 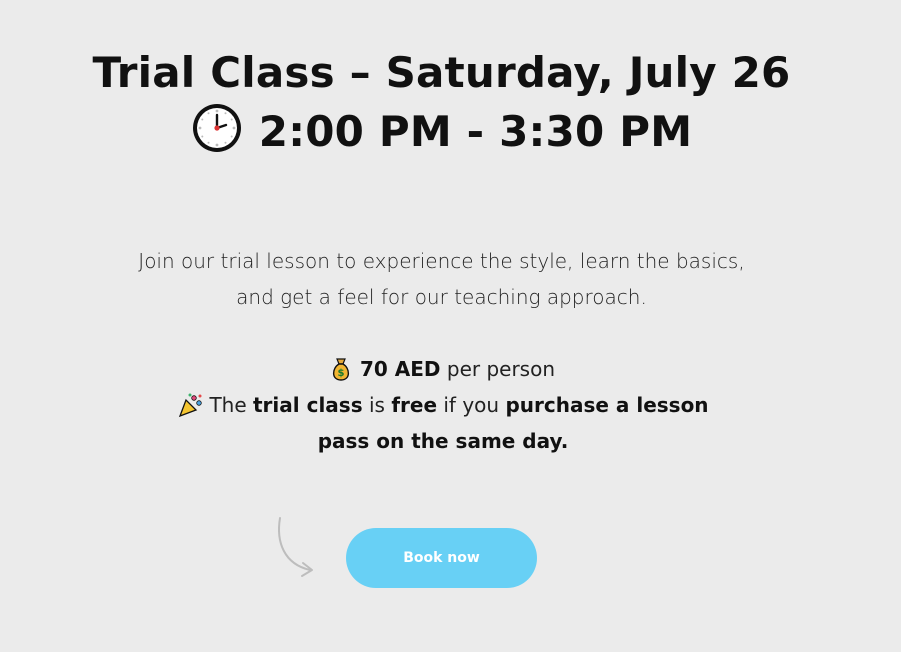 I want to click on promo-text-1: The, so click(x=228, y=405).